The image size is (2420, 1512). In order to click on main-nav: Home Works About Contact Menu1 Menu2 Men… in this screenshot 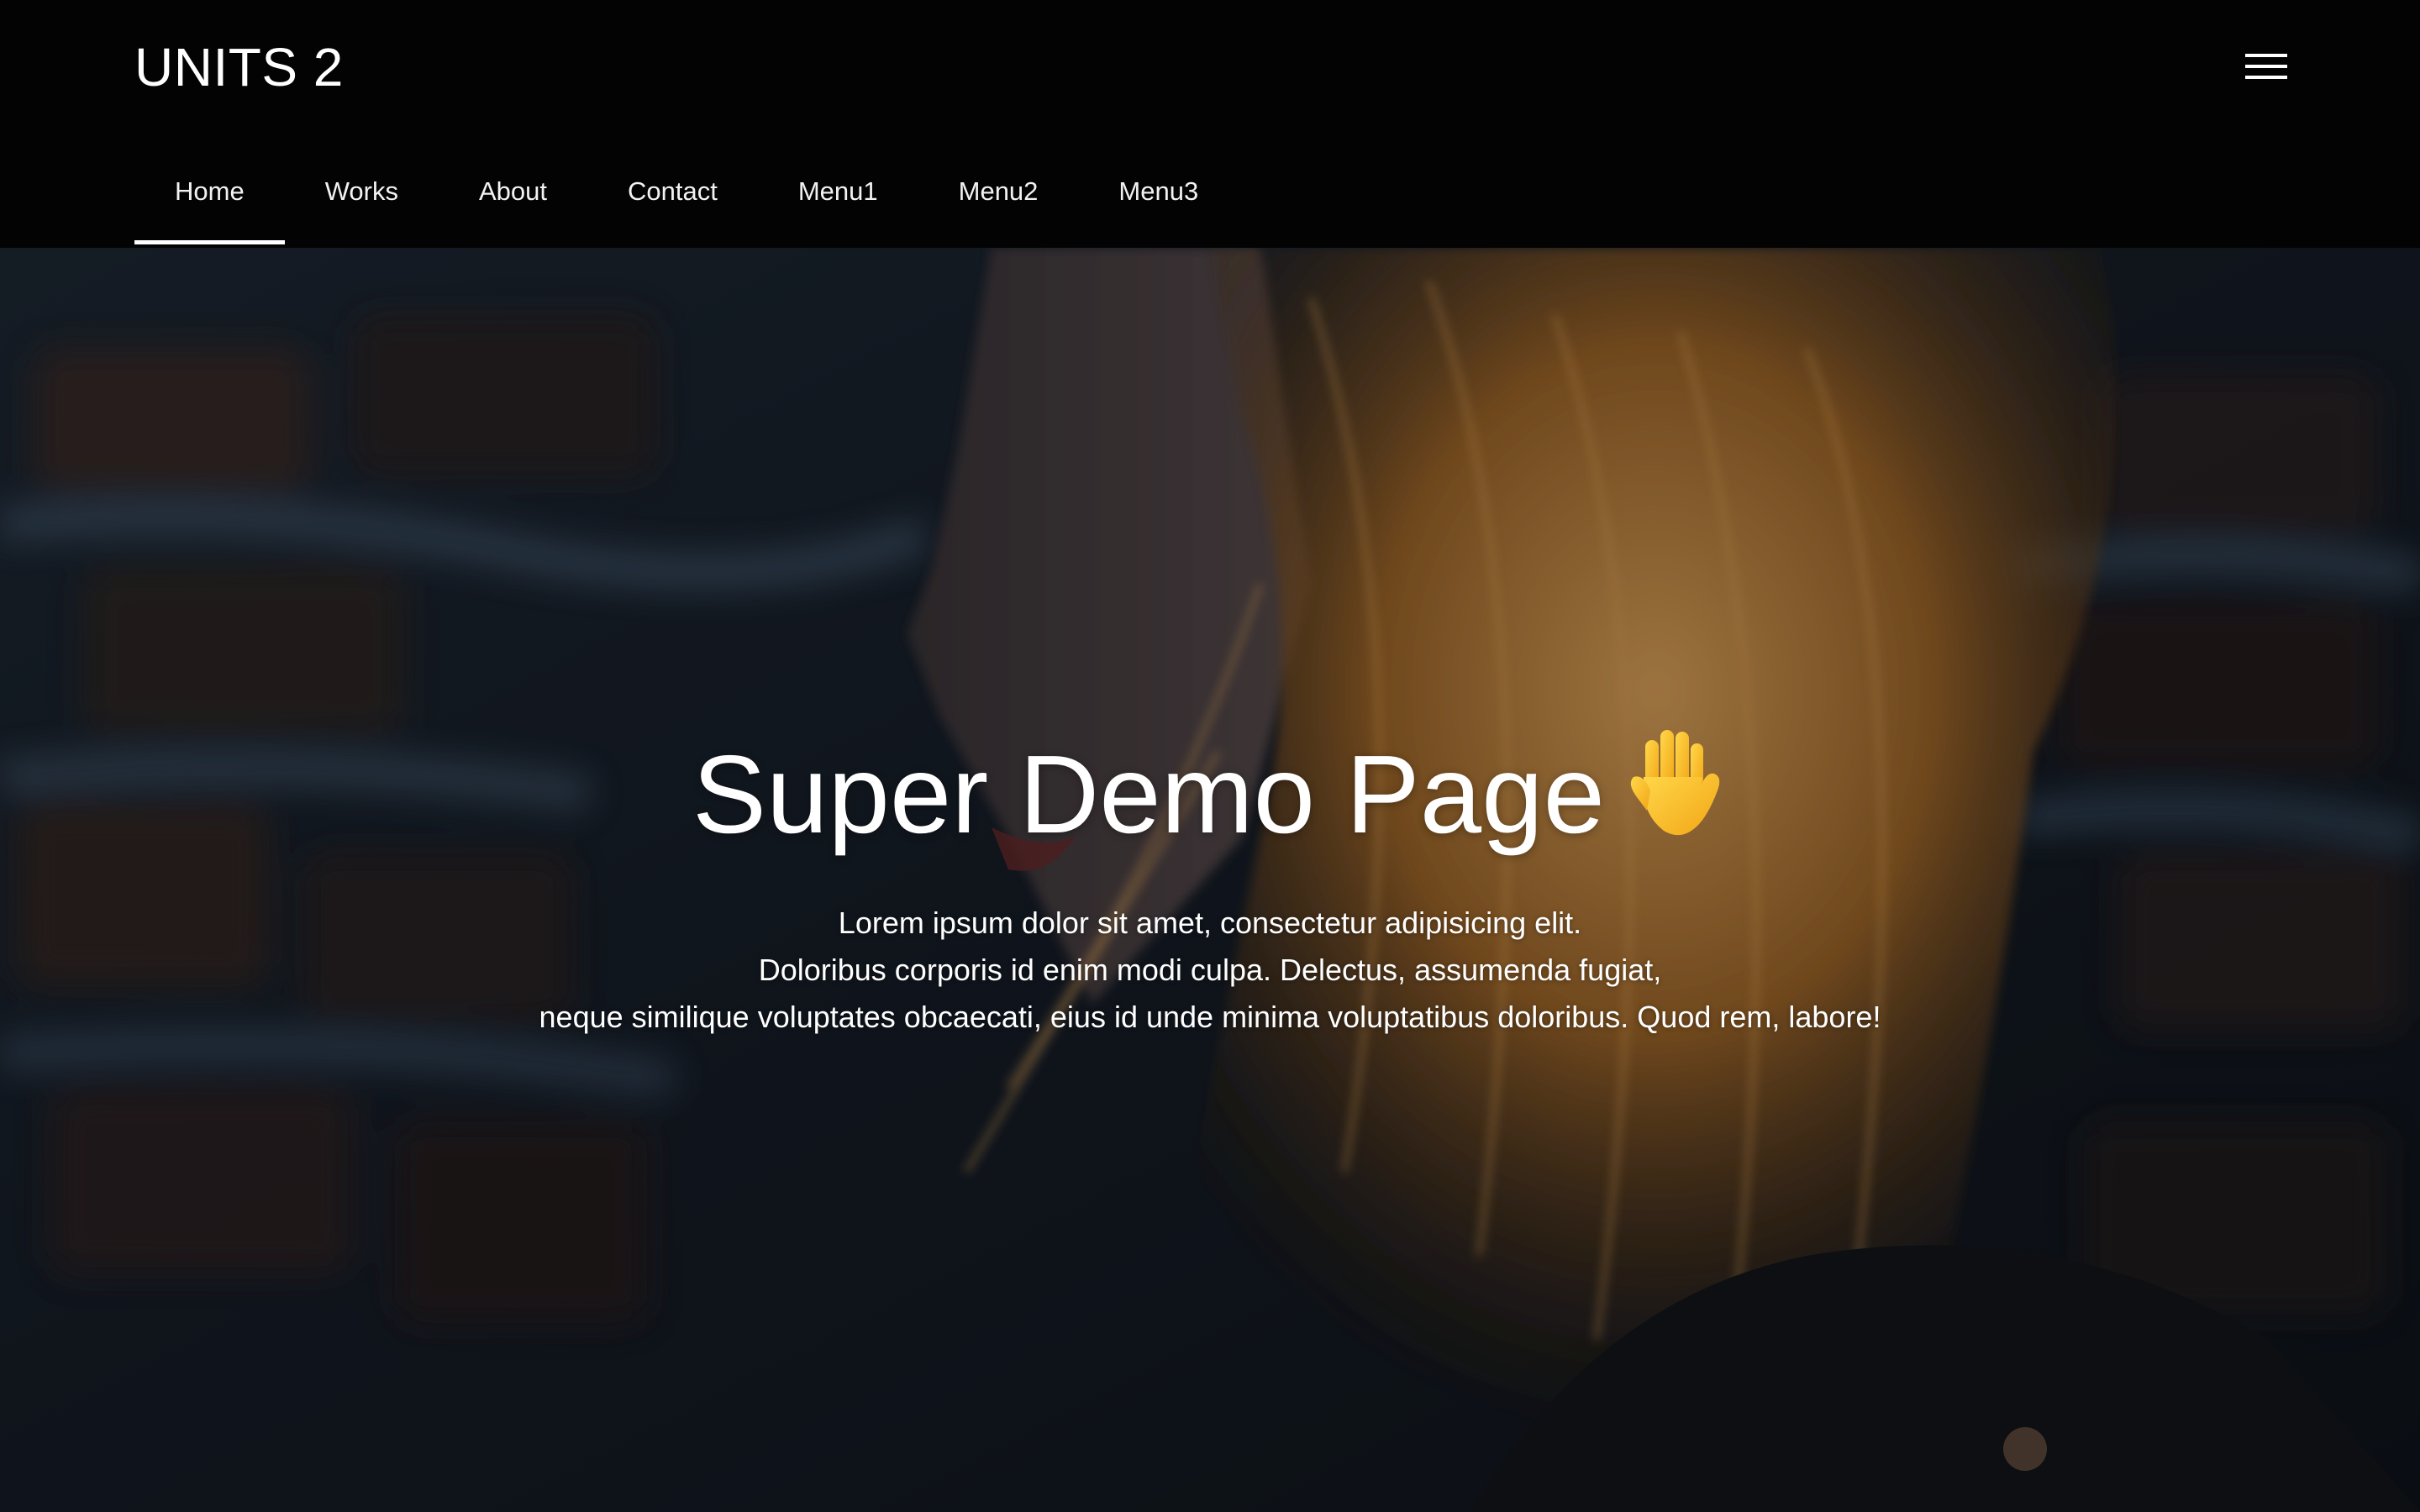, I will do `click(687, 206)`.